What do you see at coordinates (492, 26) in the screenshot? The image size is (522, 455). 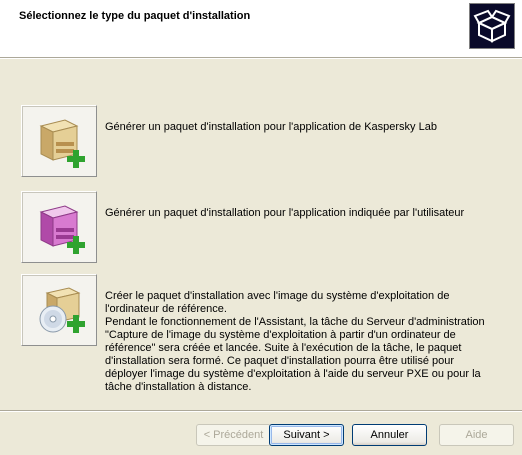 I see `open-box-icon` at bounding box center [492, 26].